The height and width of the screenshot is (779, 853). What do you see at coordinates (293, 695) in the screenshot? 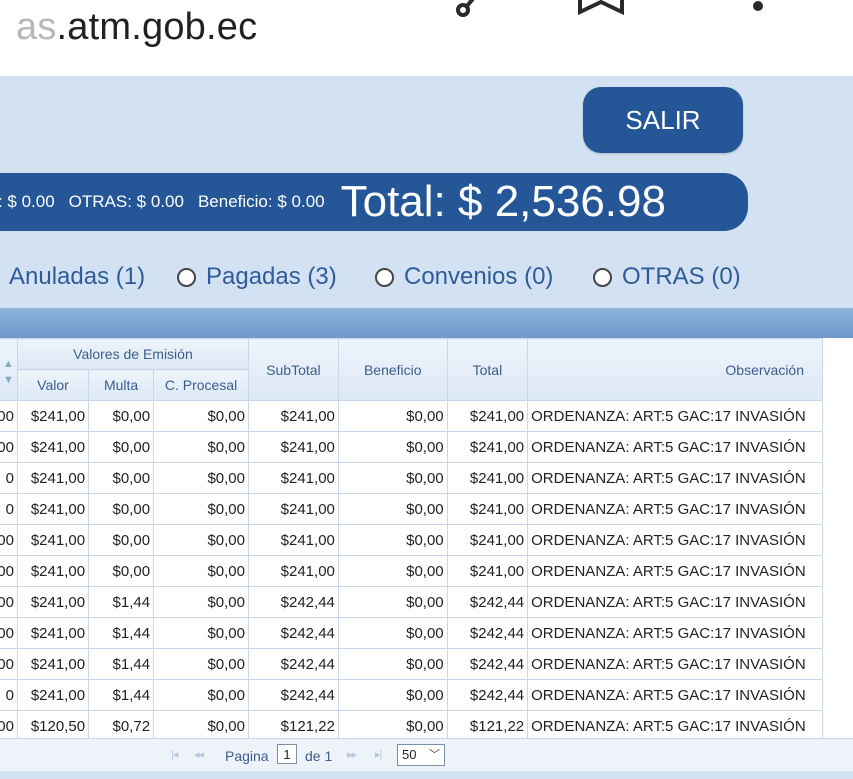
I see `cell-subtotal: $242,44` at bounding box center [293, 695].